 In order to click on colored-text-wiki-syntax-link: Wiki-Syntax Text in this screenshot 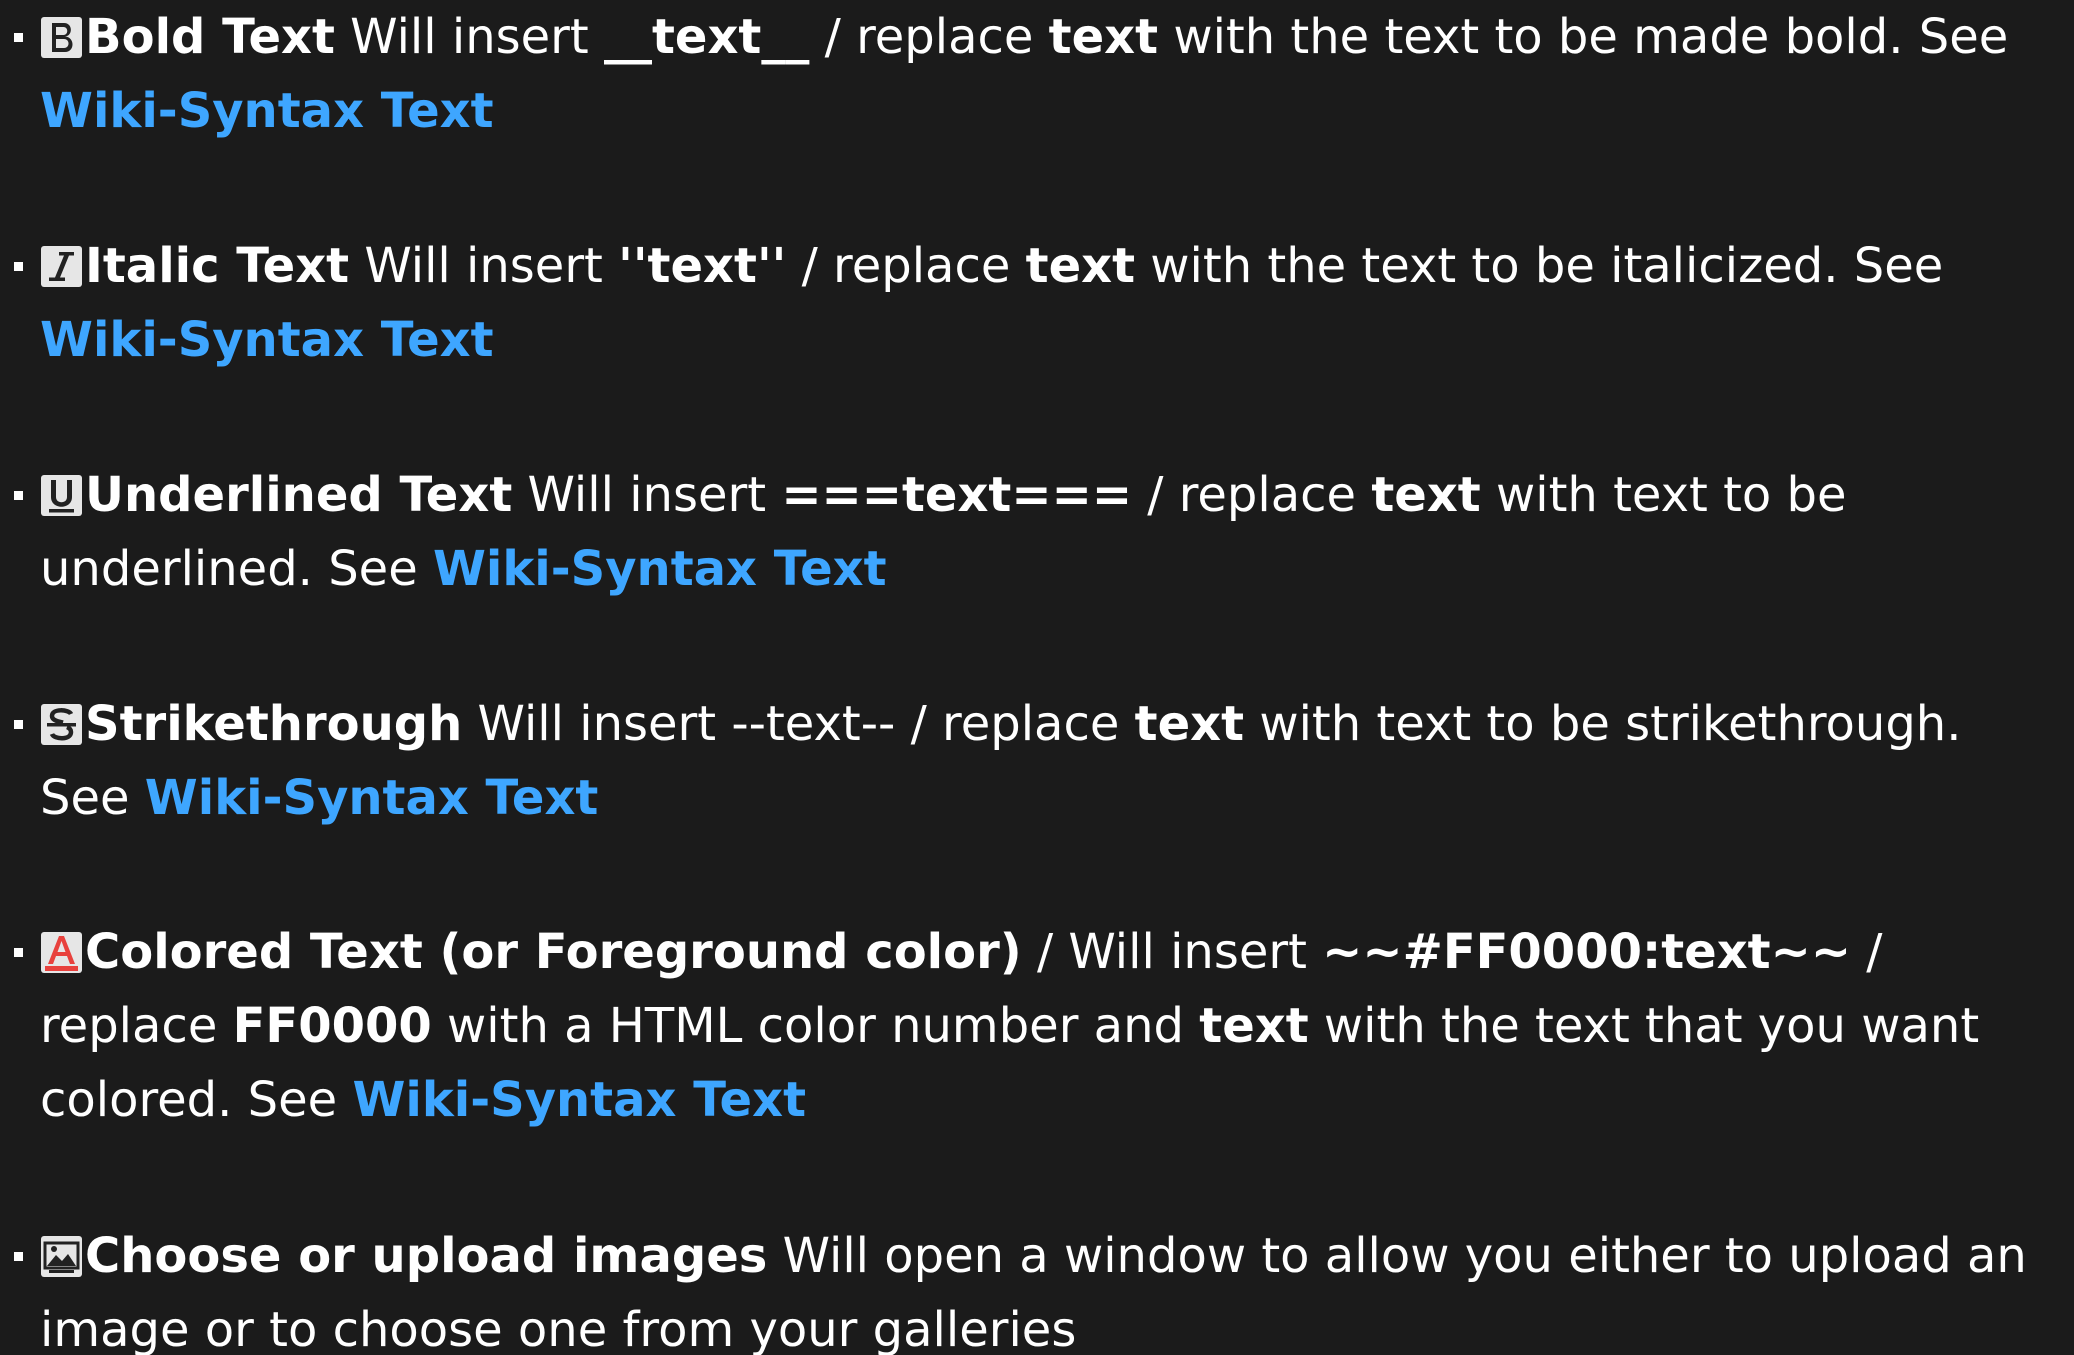, I will do `click(579, 1100)`.